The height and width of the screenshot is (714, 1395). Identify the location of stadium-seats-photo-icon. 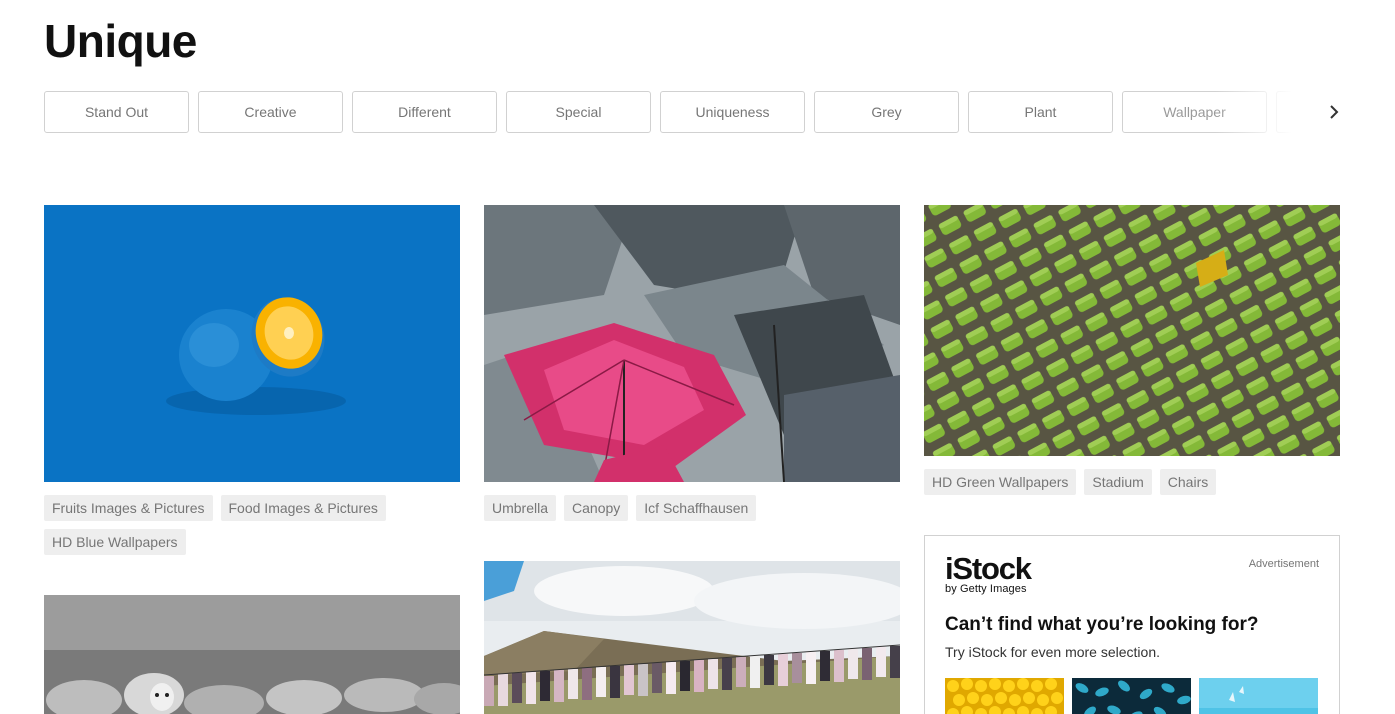
(1132, 330).